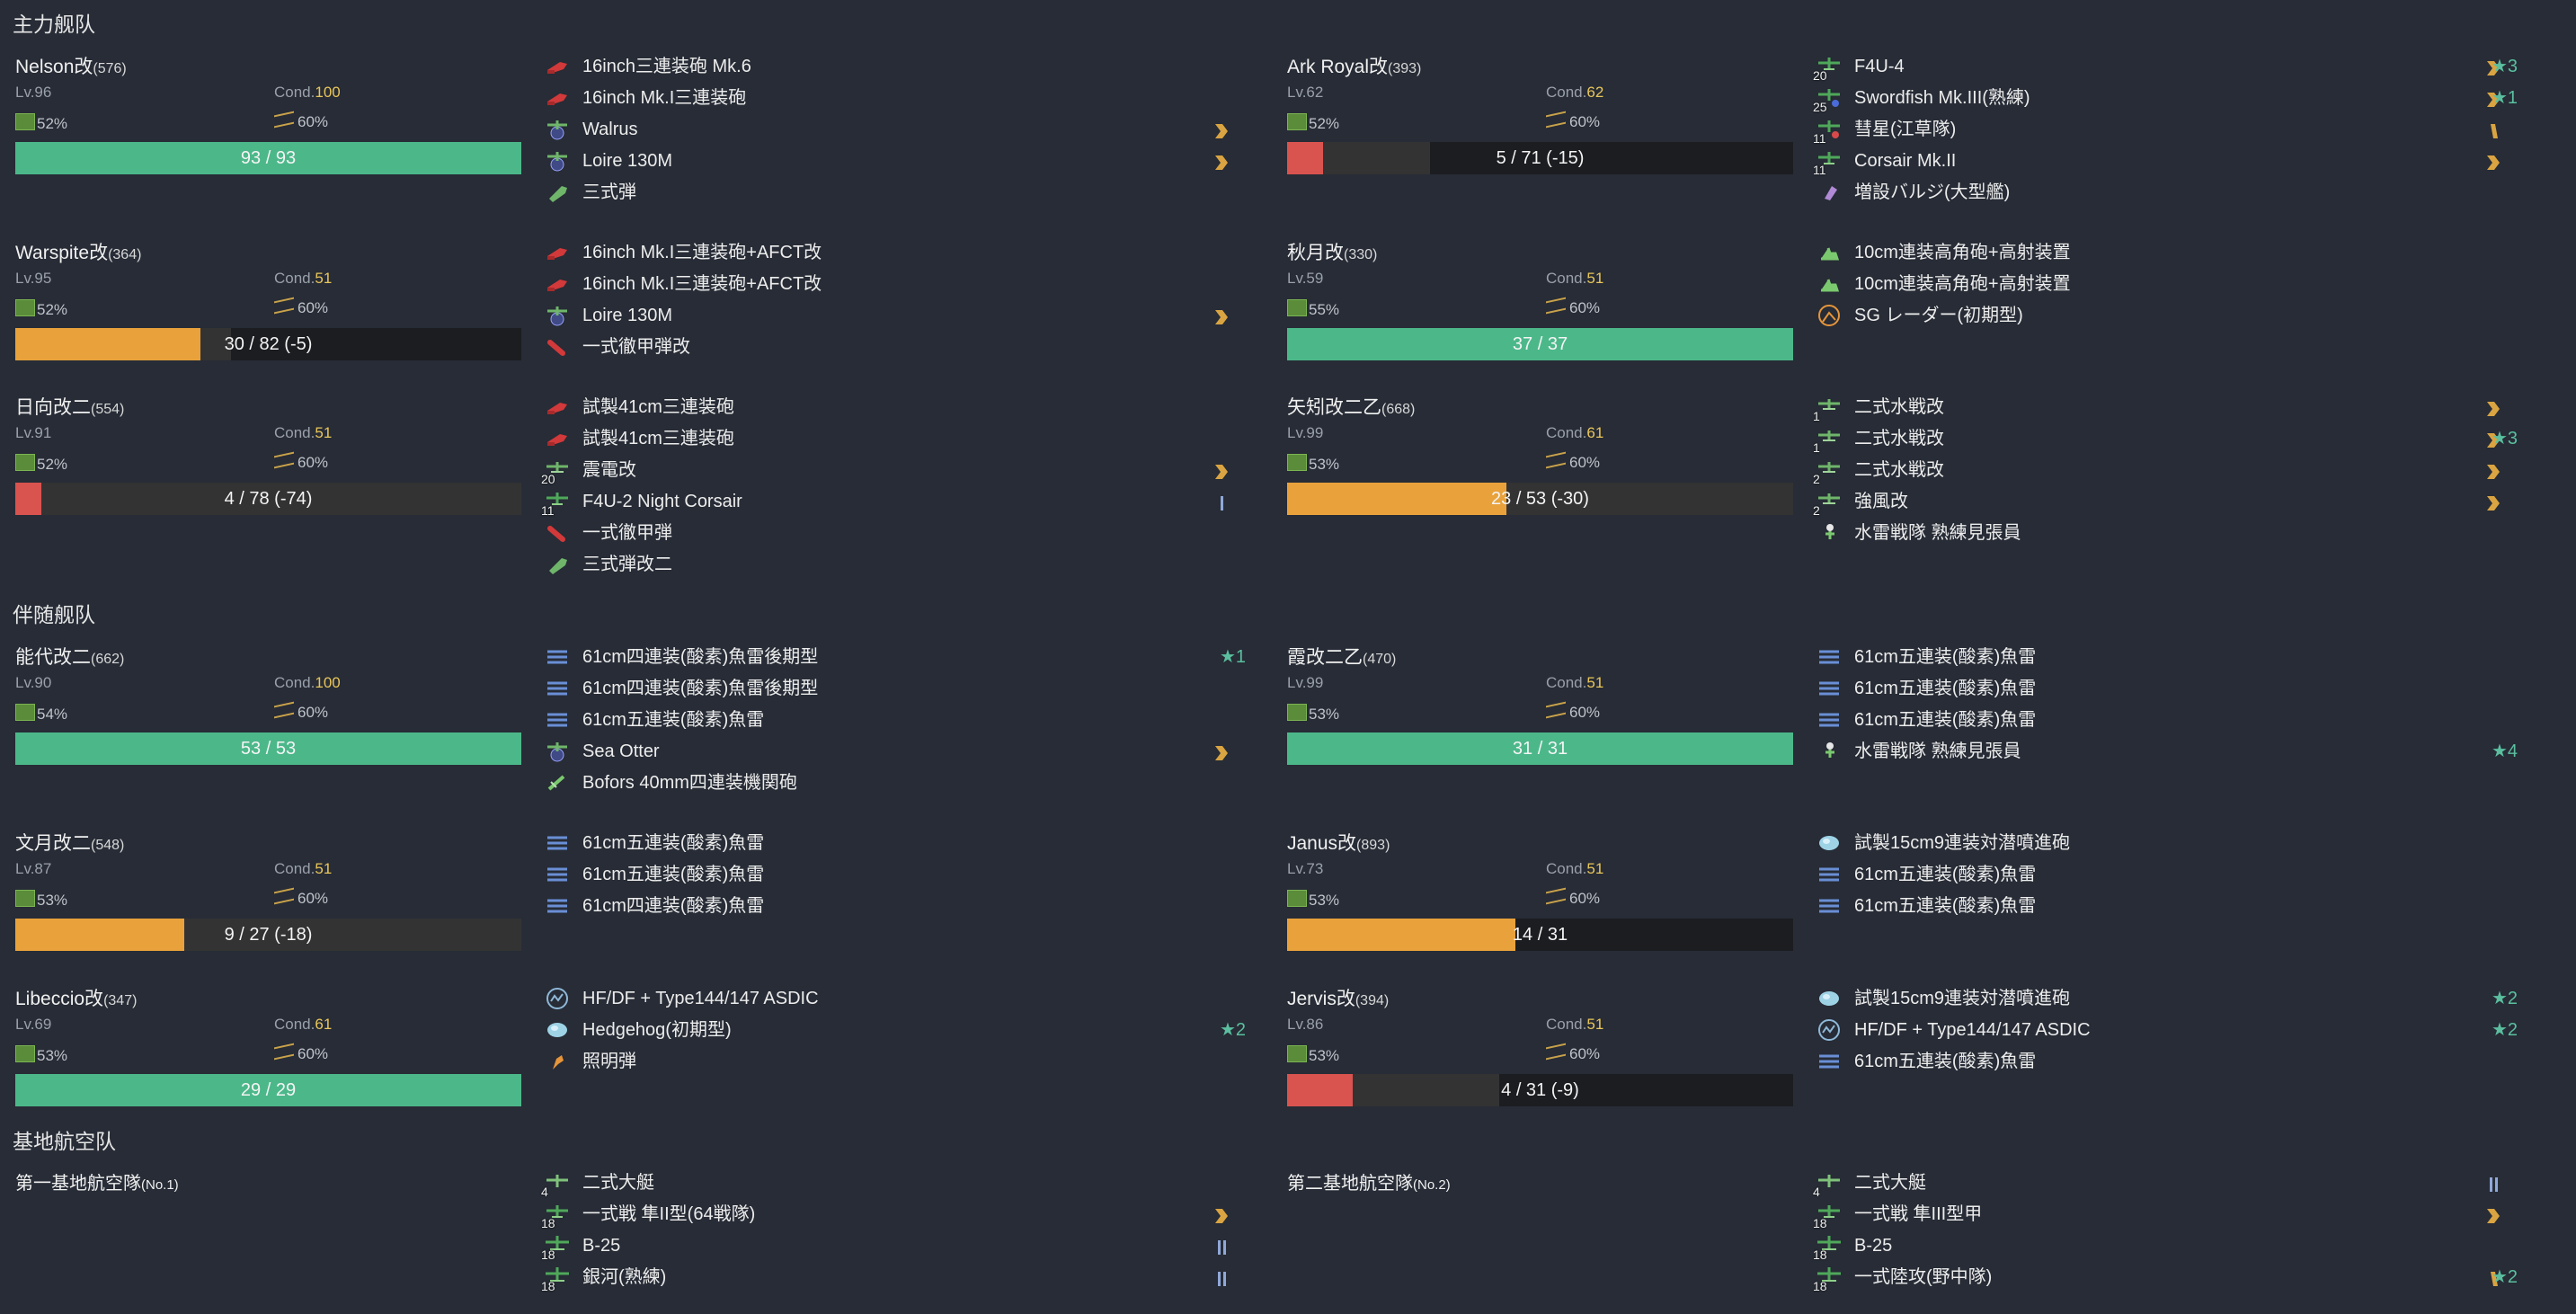  I want to click on equipment-name: Bofors 40mm四連装機関砲, so click(689, 783).